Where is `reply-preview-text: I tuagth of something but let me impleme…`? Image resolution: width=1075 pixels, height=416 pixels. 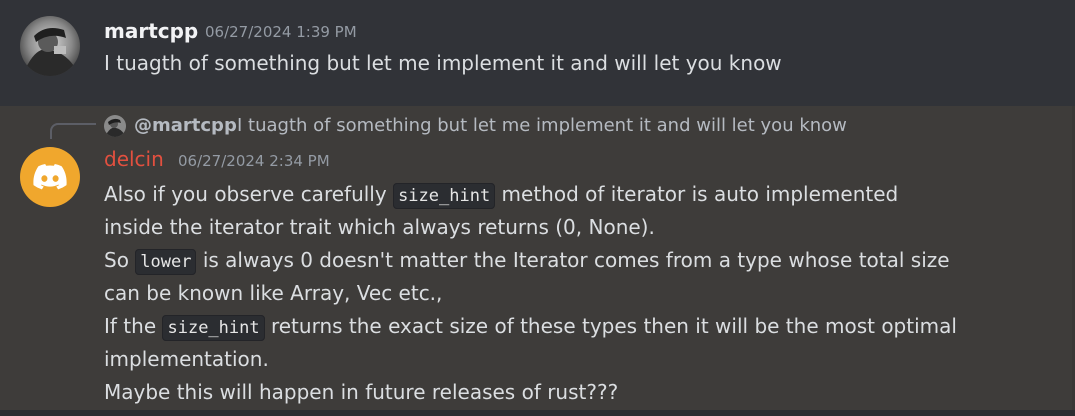
reply-preview-text: I tuagth of something but let me impleme… is located at coordinates (542, 126).